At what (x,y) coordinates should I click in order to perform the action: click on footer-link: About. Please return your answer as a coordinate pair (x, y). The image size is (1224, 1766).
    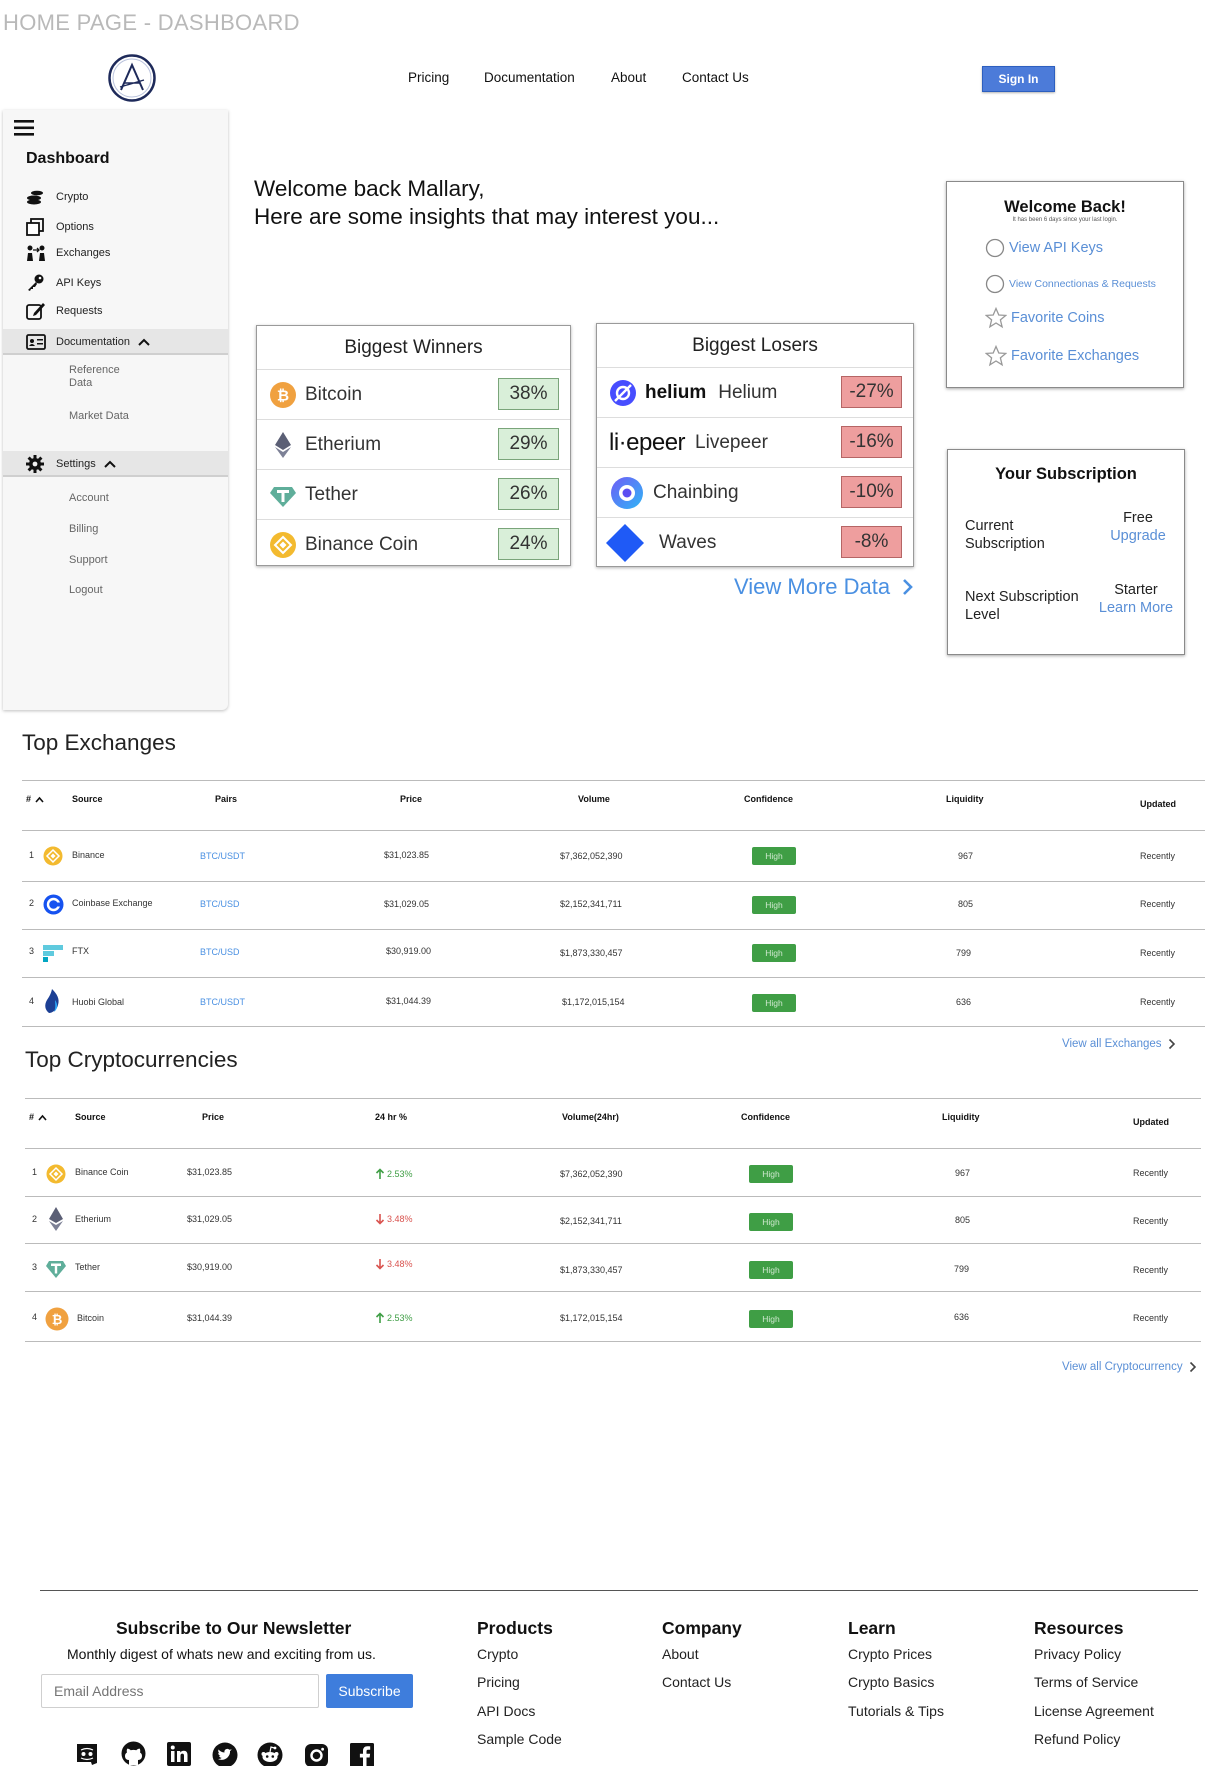
    Looking at the image, I should click on (680, 1654).